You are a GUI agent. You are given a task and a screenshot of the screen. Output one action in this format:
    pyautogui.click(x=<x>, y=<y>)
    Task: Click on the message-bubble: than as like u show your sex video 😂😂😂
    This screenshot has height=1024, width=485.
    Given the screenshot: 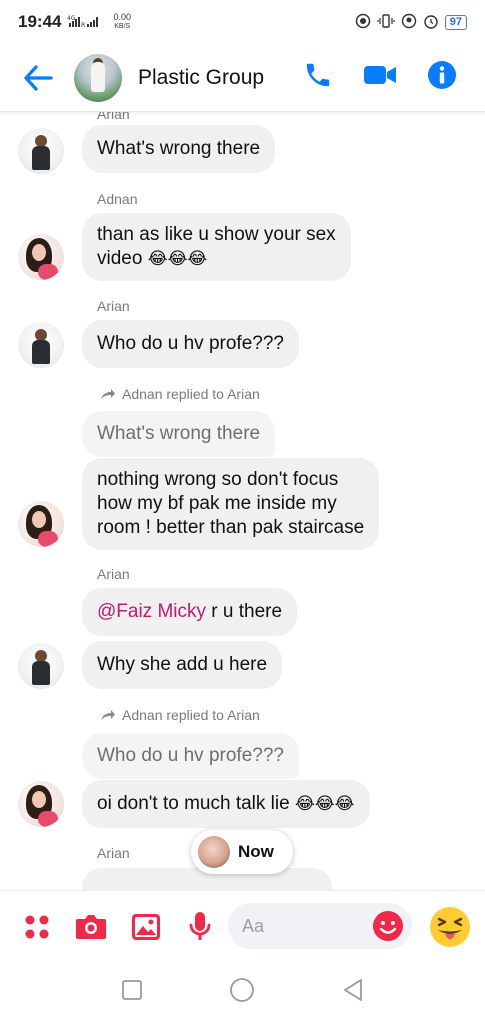 What is the action you would take?
    pyautogui.click(x=216, y=247)
    